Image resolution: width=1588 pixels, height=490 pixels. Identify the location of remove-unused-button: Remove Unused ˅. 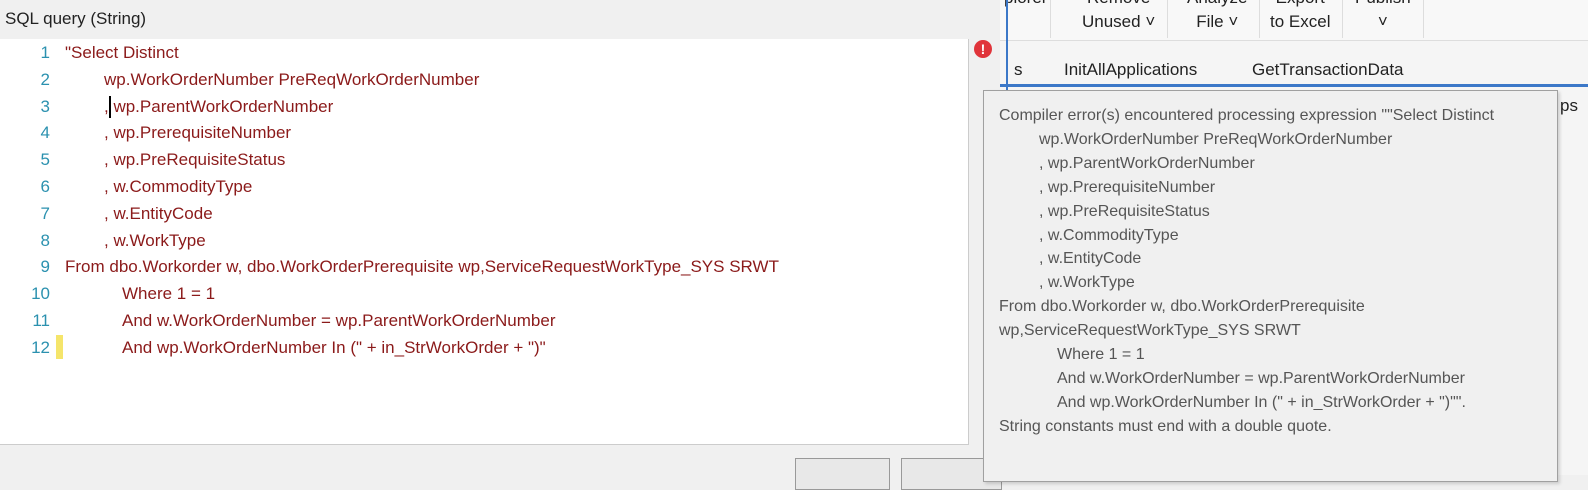
(1119, 19).